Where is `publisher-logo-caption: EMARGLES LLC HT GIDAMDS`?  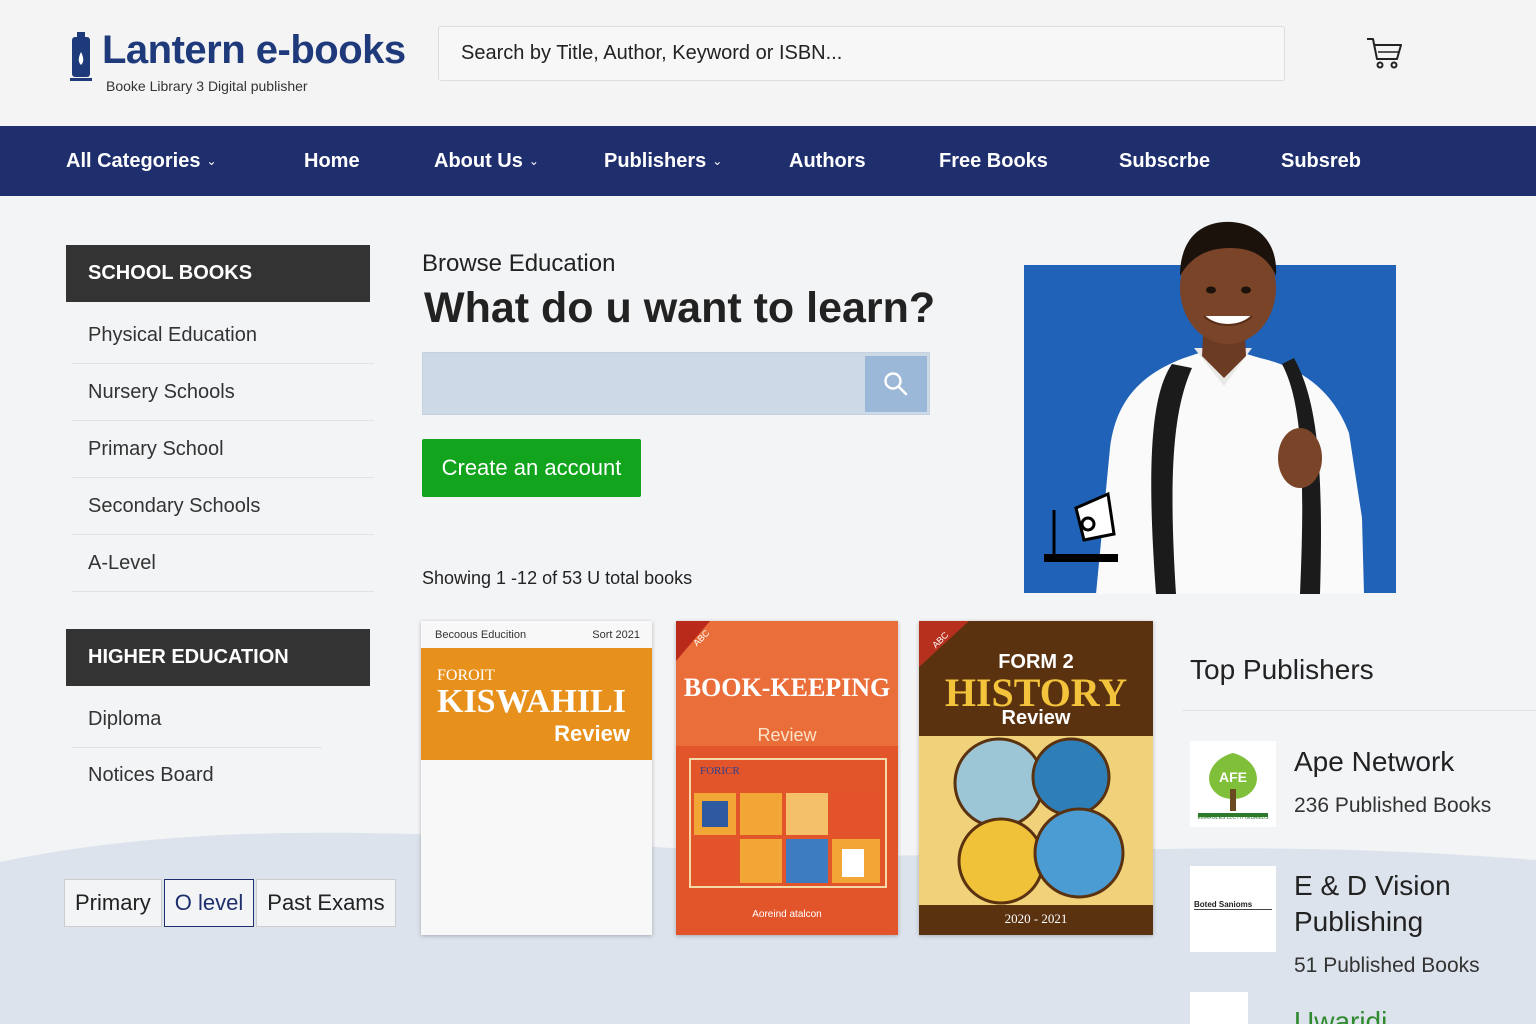
publisher-logo-caption: EMARGLES LLC HT GIDAMDS is located at coordinates (1233, 818).